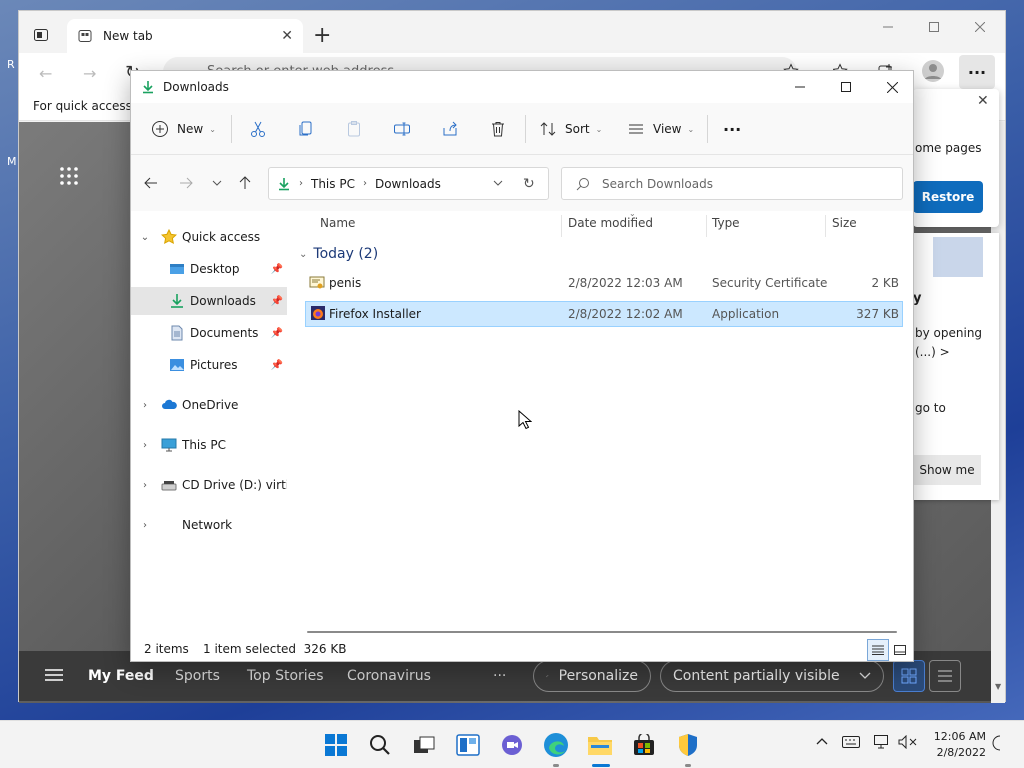 The height and width of the screenshot is (768, 1024). Describe the element at coordinates (333, 184) in the screenshot. I see `breadcrumb-this-pc: This PC` at that location.